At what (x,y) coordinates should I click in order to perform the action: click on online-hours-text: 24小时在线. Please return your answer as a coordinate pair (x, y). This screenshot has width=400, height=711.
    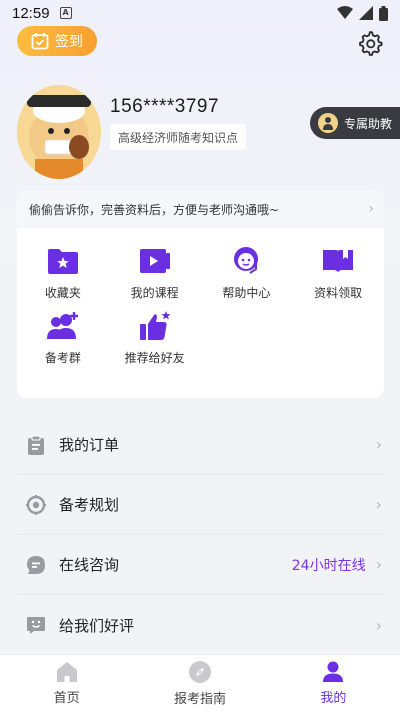
    Looking at the image, I should click on (328, 565).